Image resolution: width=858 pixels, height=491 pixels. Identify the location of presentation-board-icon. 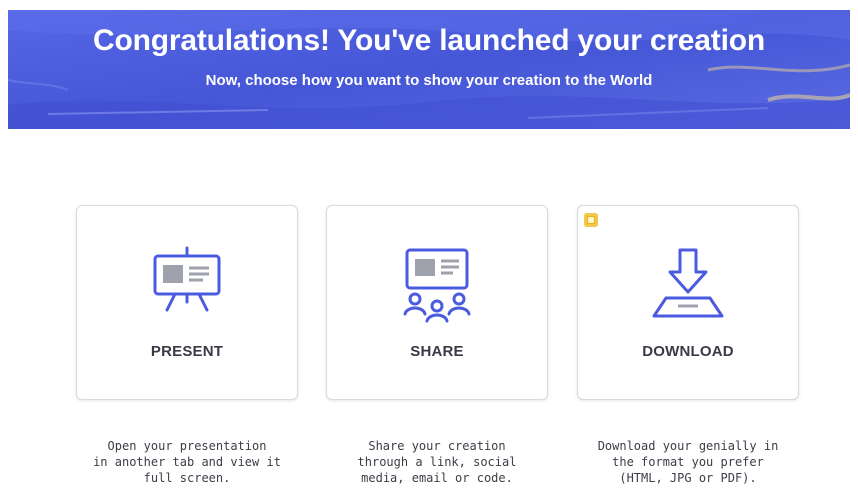
(187, 279).